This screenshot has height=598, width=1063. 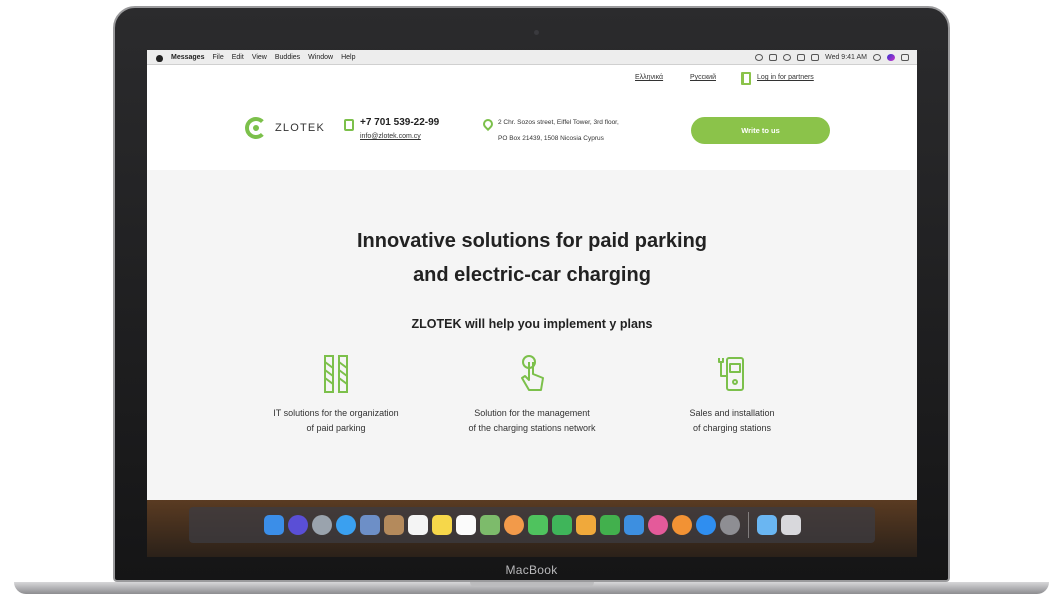 What do you see at coordinates (801, 57) in the screenshot?
I see `volume-icon` at bounding box center [801, 57].